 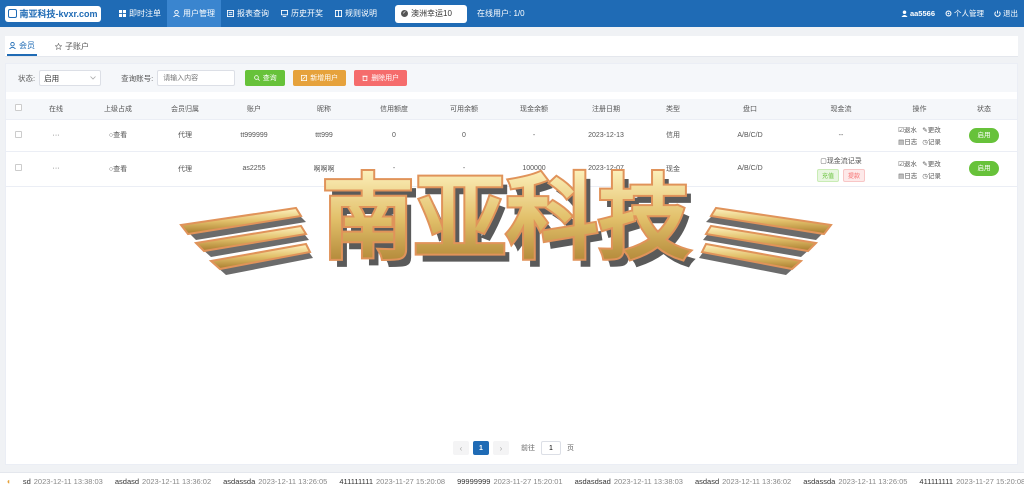 What do you see at coordinates (324, 109) in the screenshot?
I see `col-header: 昵称` at bounding box center [324, 109].